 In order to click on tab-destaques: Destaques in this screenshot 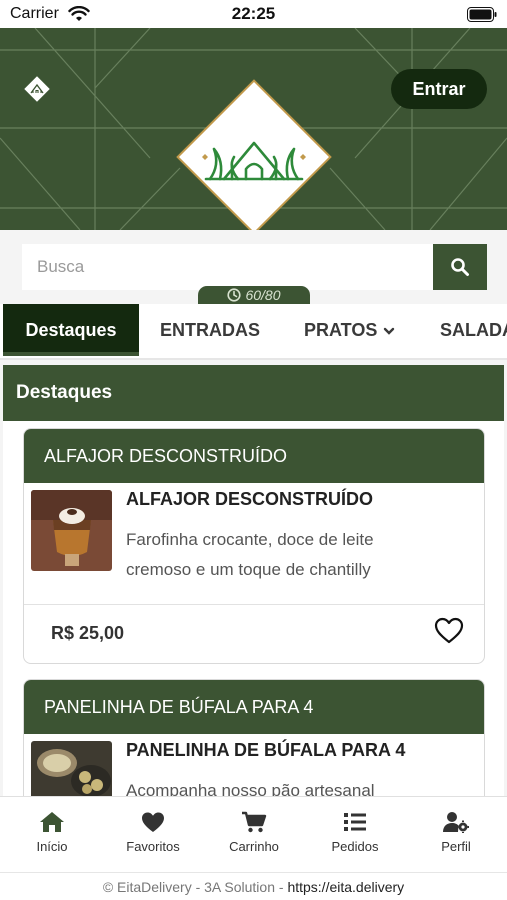, I will do `click(71, 330)`.